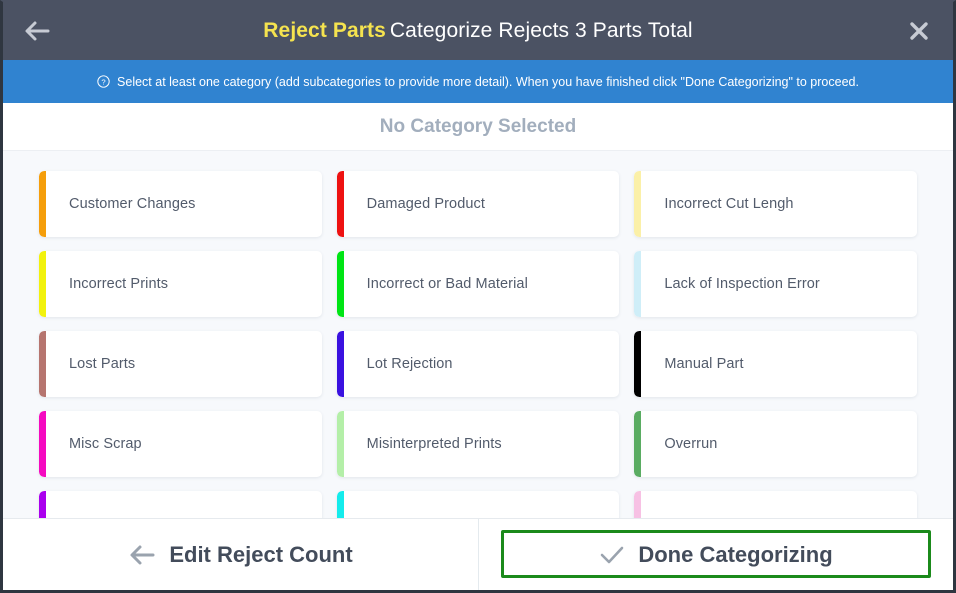 The image size is (956, 593). What do you see at coordinates (612, 555) in the screenshot?
I see `check-icon` at bounding box center [612, 555].